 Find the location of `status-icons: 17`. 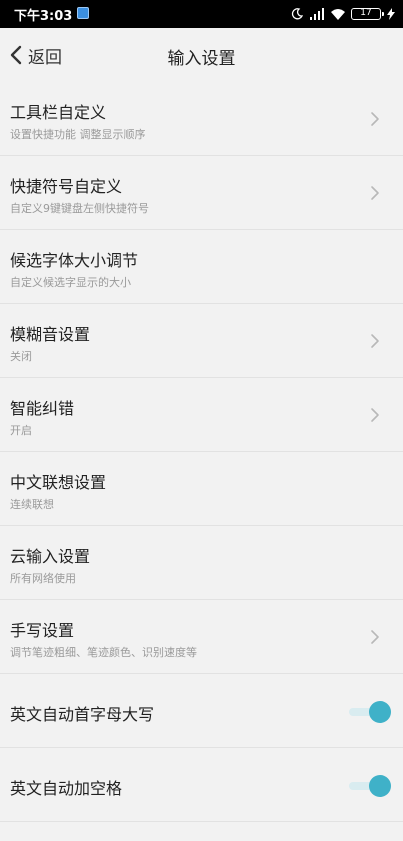

status-icons: 17 is located at coordinates (343, 14).